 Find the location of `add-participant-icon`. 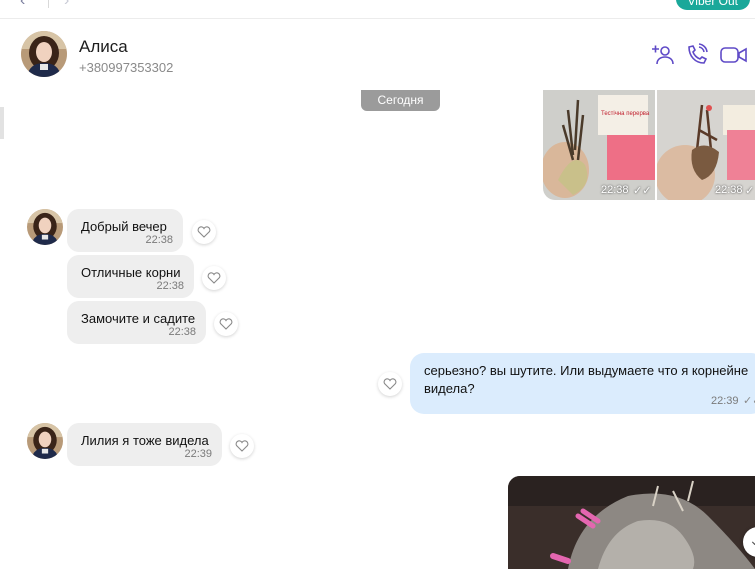

add-participant-icon is located at coordinates (664, 55).